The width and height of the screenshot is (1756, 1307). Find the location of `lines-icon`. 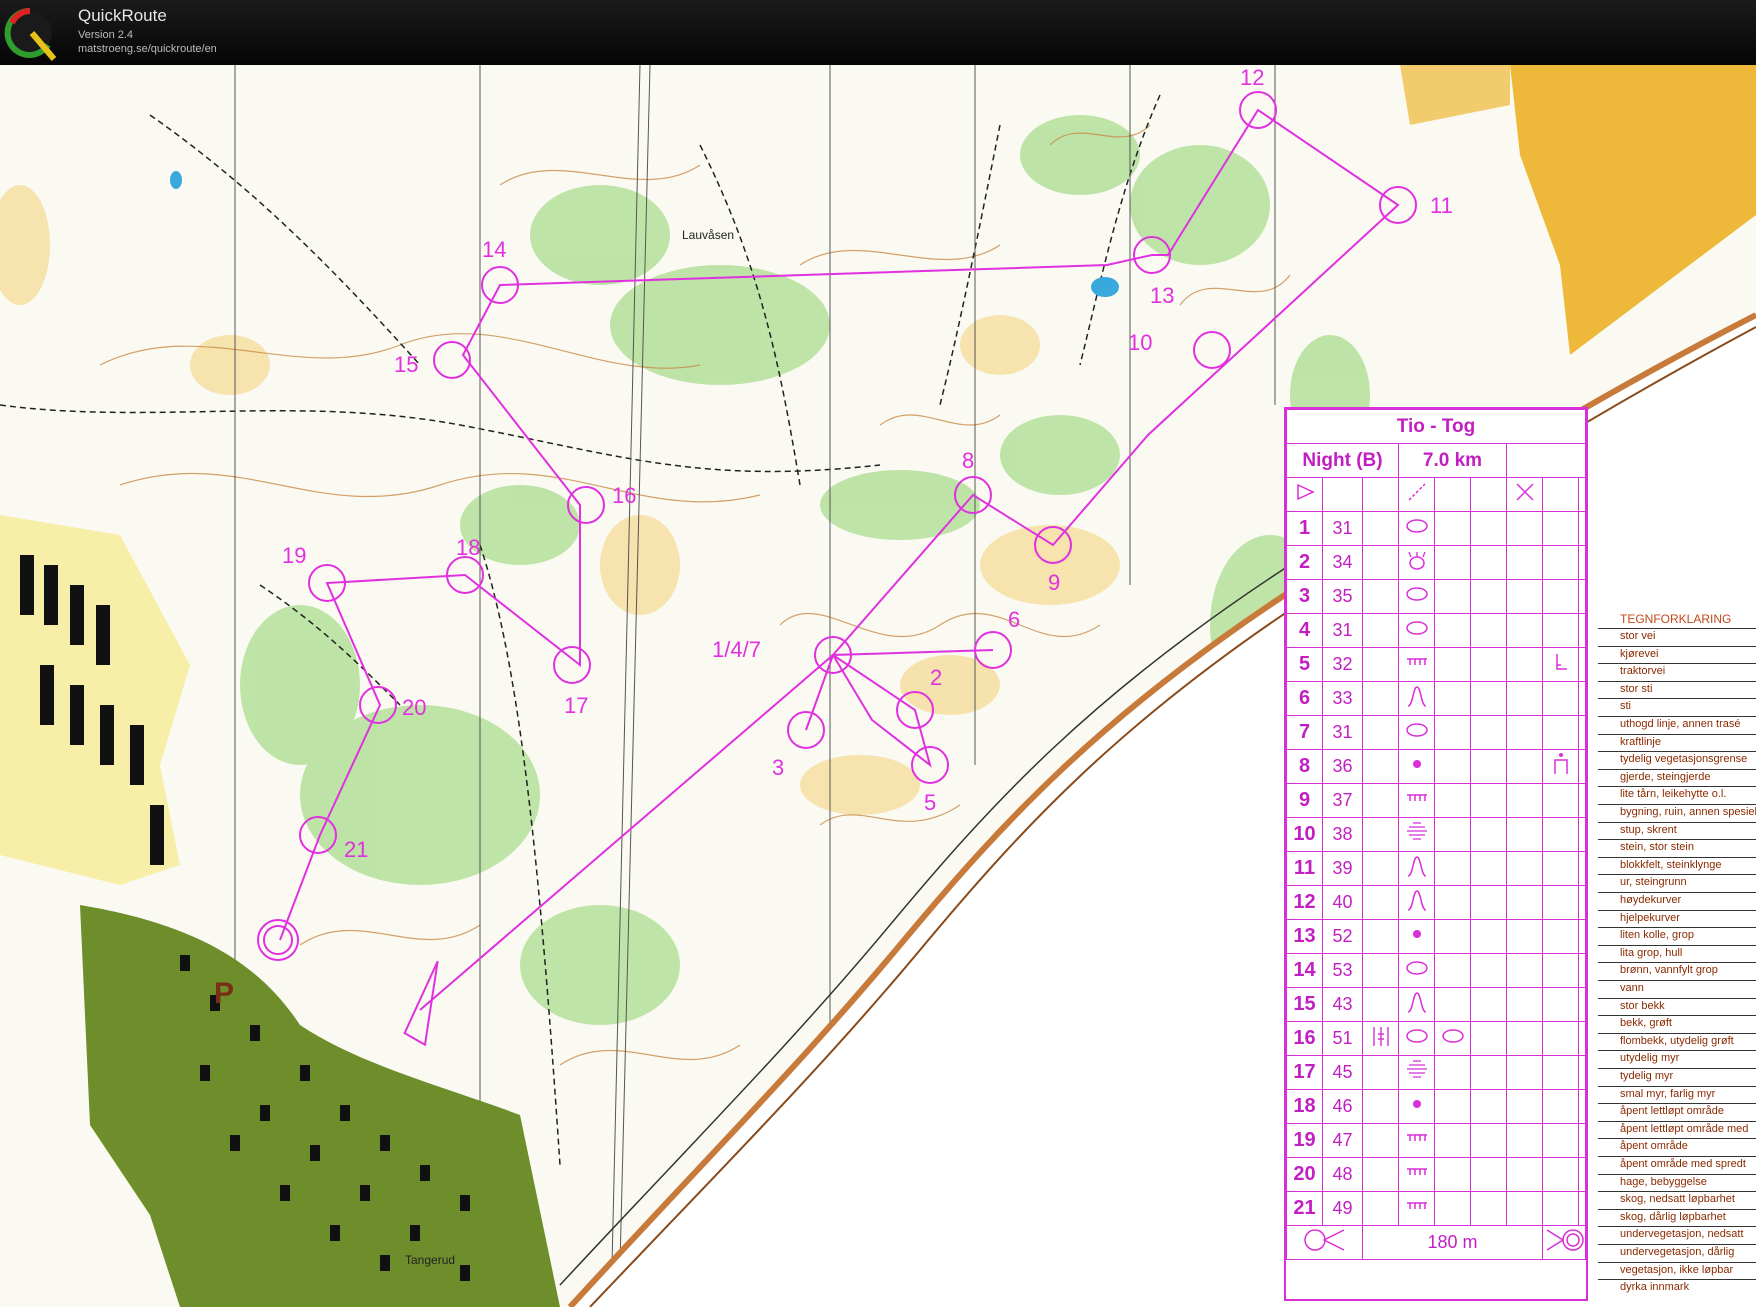

lines-icon is located at coordinates (1416, 834).